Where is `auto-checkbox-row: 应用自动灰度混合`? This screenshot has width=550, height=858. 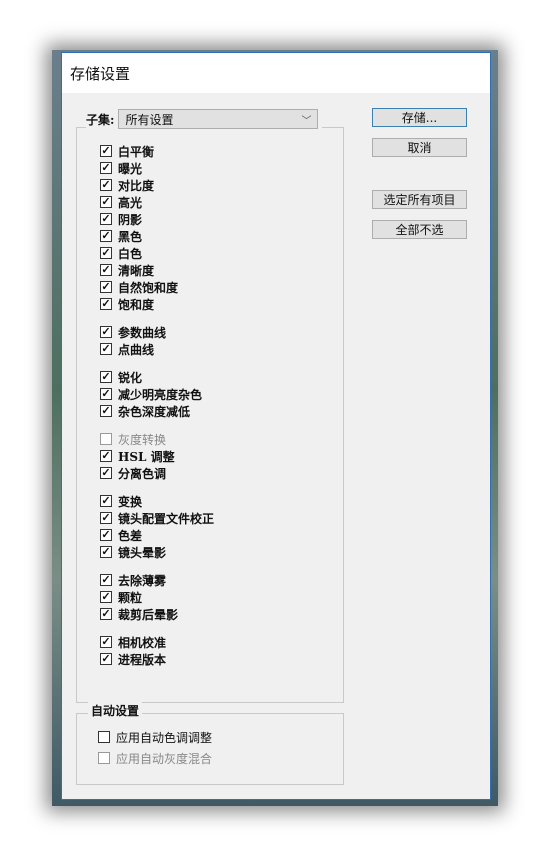 auto-checkbox-row: 应用自动灰度混合 is located at coordinates (155, 758).